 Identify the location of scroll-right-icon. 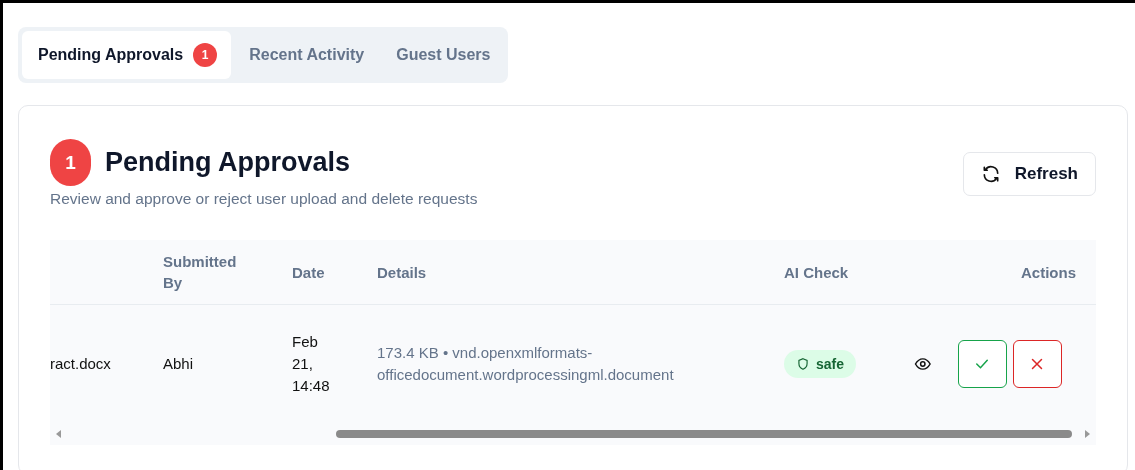
(1087, 434).